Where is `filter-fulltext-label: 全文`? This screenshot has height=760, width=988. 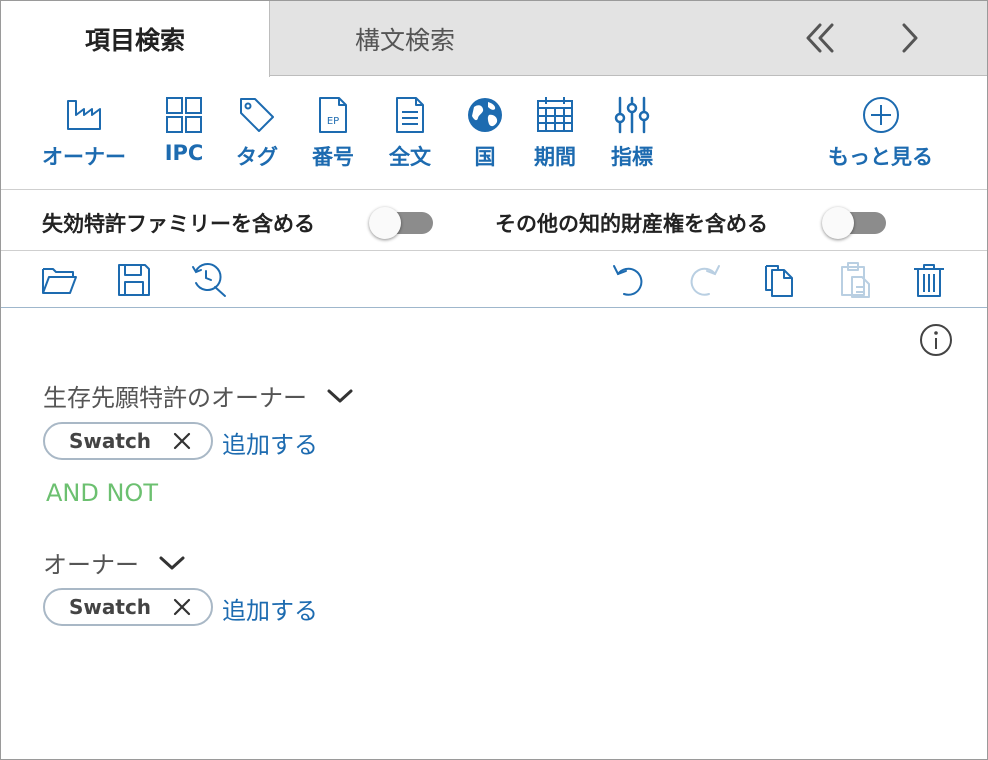
filter-fulltext-label: 全文 is located at coordinates (410, 157).